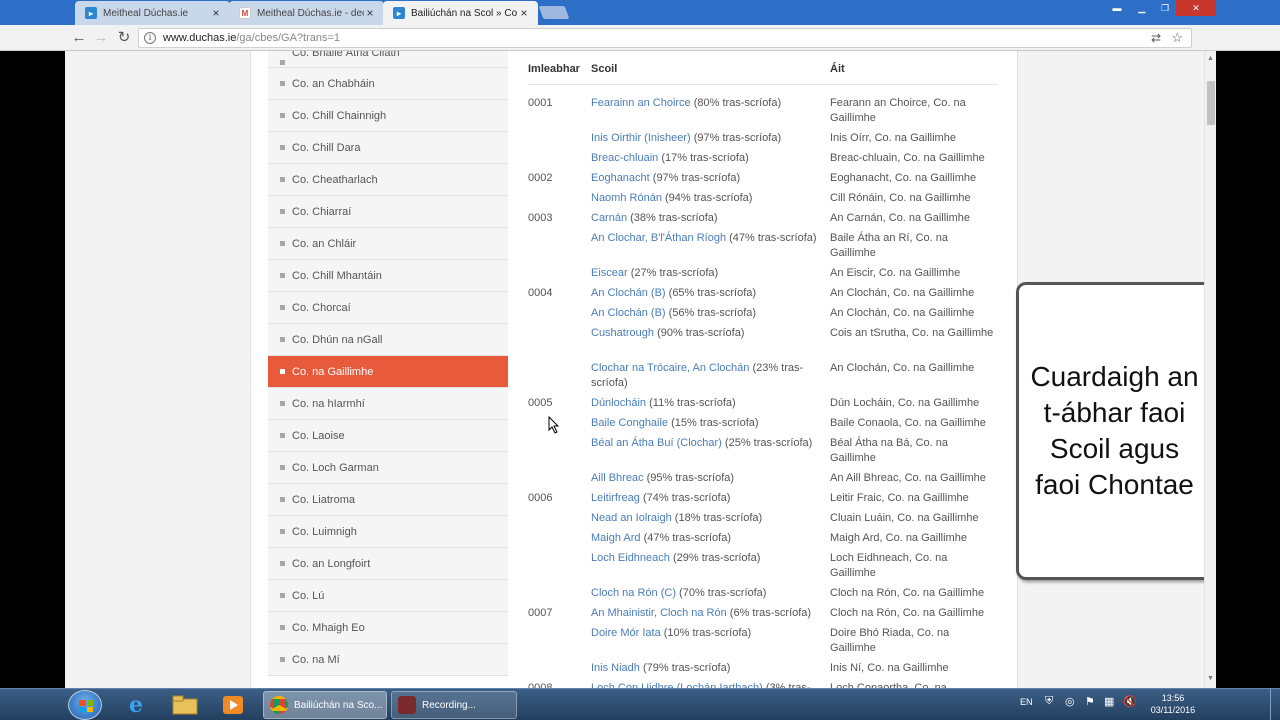 Image resolution: width=1280 pixels, height=720 pixels. Describe the element at coordinates (152, 13) in the screenshot. I see `tab-meitheal-duchas: ▸ Meitheal Dúchas.ie ×` at that location.